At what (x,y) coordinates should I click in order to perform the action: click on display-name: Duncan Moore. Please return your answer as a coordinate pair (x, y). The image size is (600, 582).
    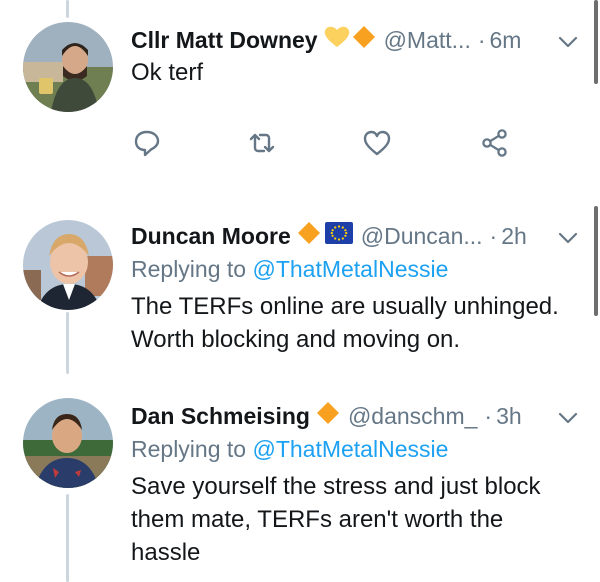
    Looking at the image, I should click on (211, 236).